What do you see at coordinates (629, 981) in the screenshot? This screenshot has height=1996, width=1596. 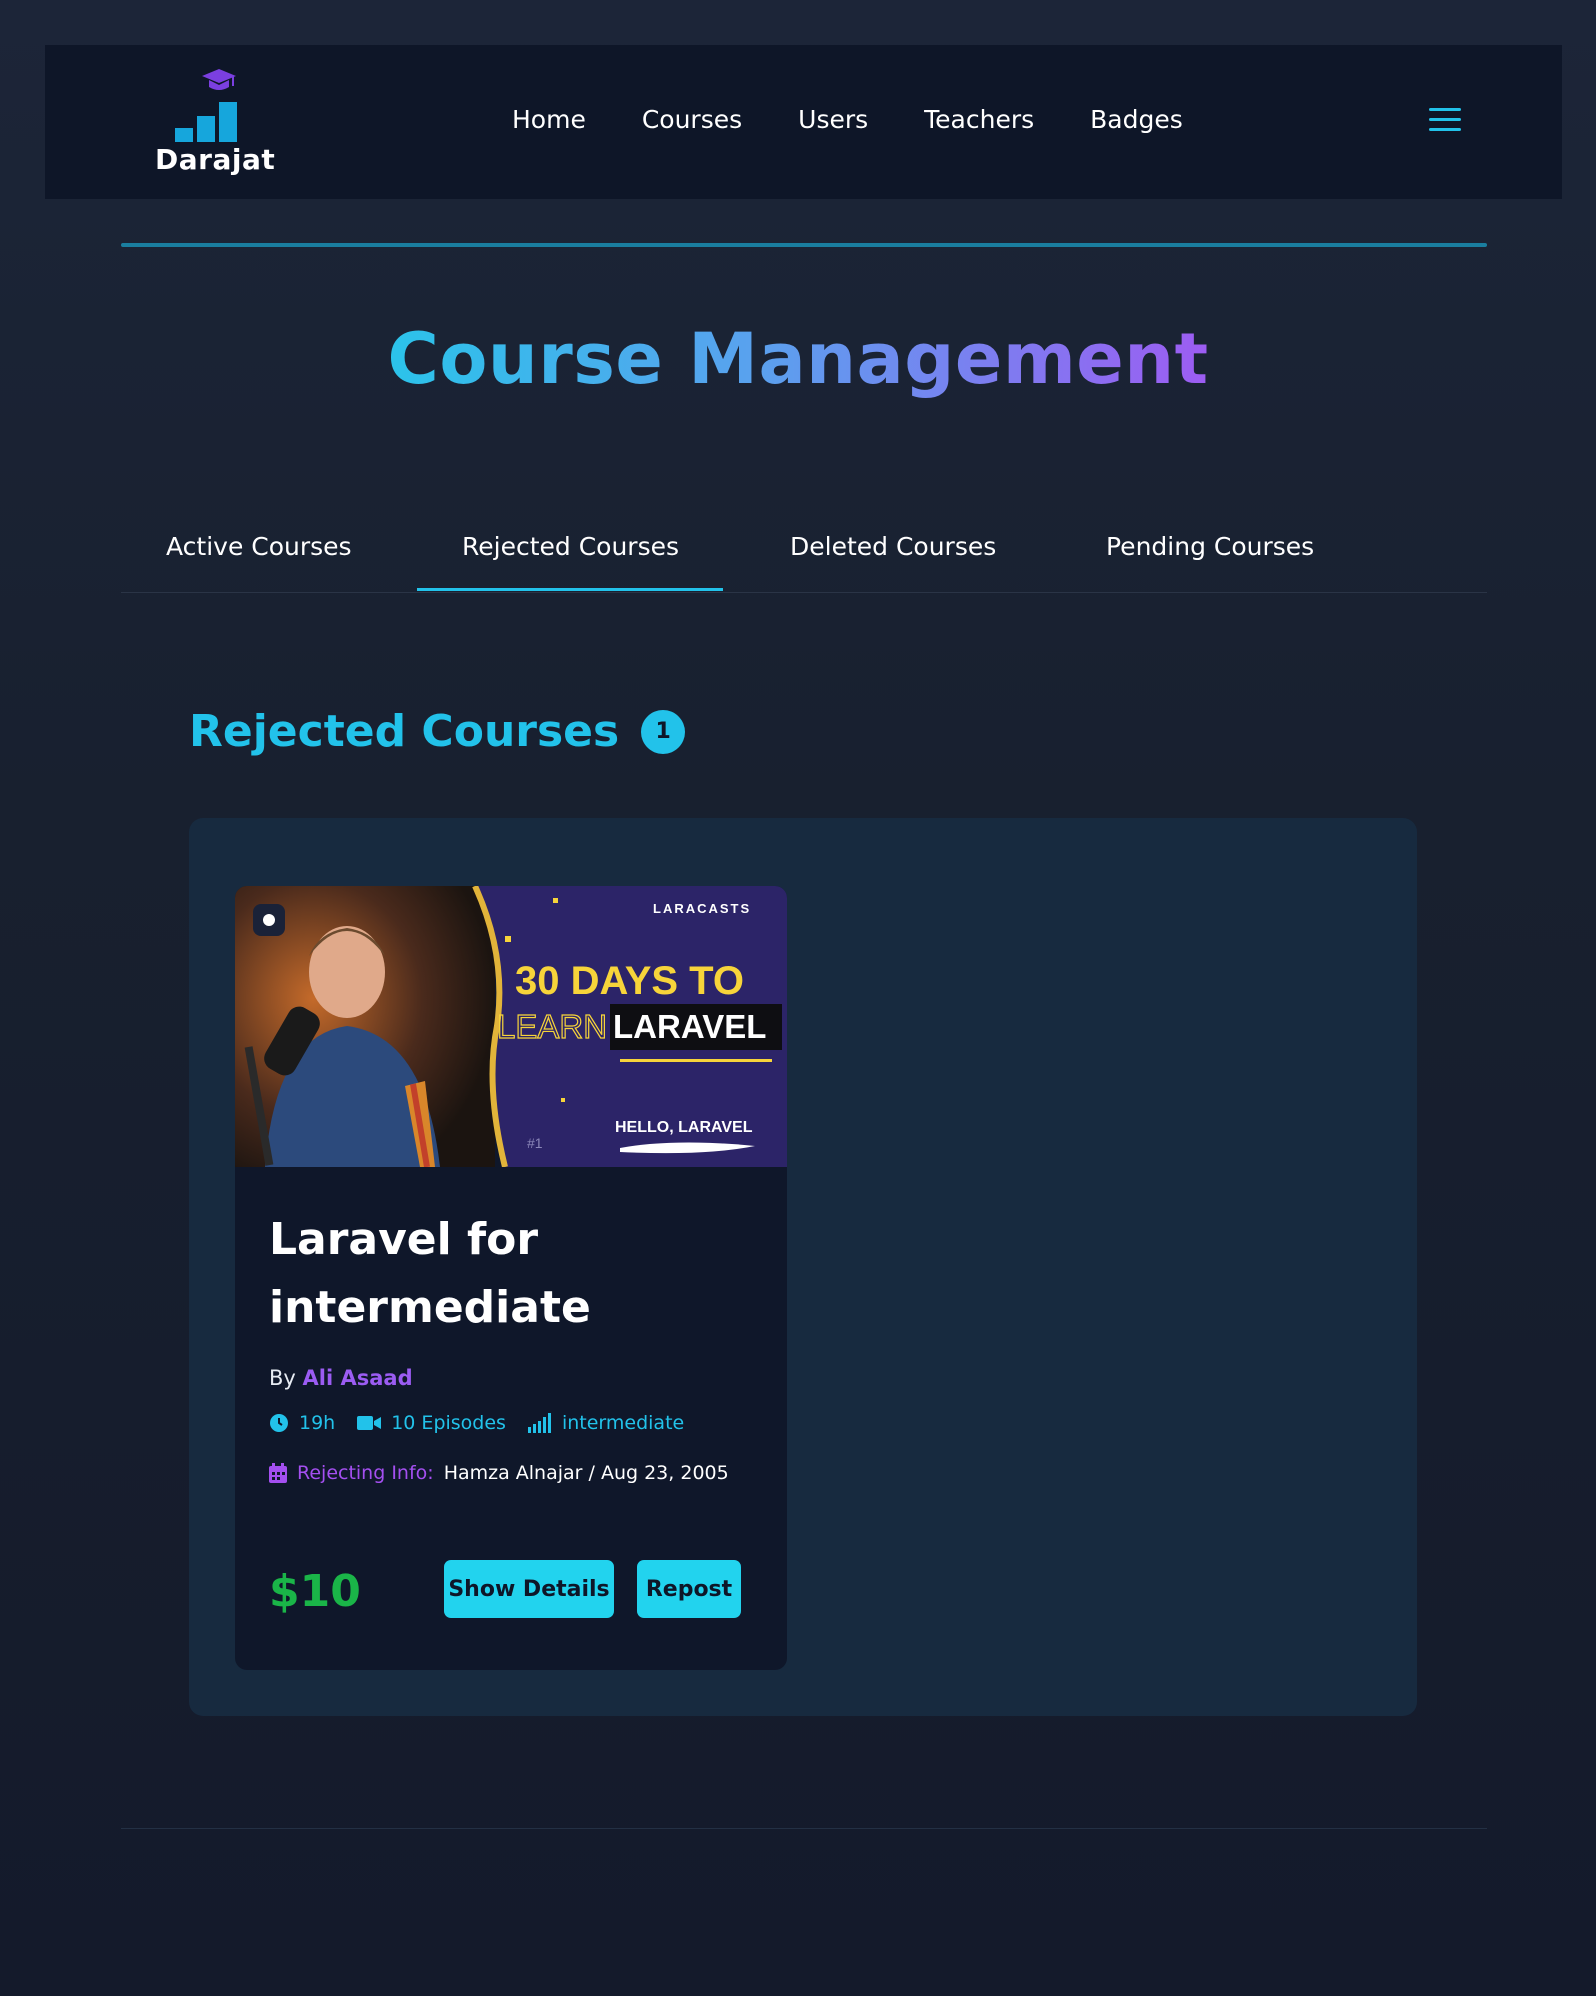 I see `thumbnail-line1: 30 DAYS TO` at bounding box center [629, 981].